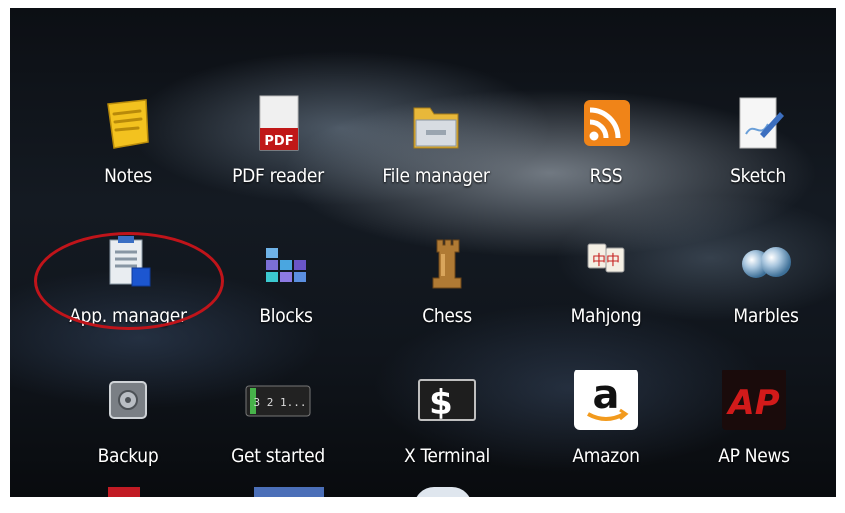 This screenshot has height=513, width=845. What do you see at coordinates (128, 124) in the screenshot?
I see `notes-icon` at bounding box center [128, 124].